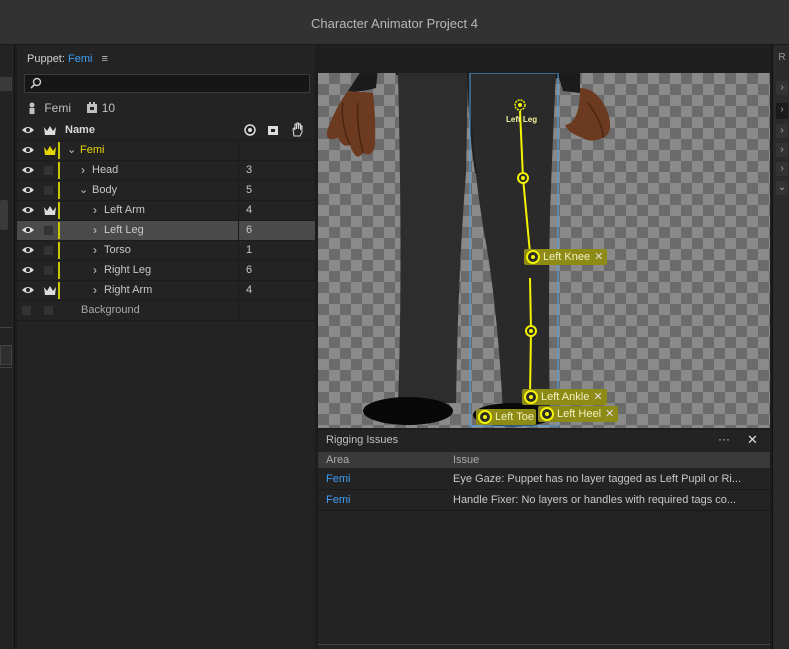 Image resolution: width=789 pixels, height=649 pixels. What do you see at coordinates (166, 311) in the screenshot?
I see `layer-row: Background` at bounding box center [166, 311].